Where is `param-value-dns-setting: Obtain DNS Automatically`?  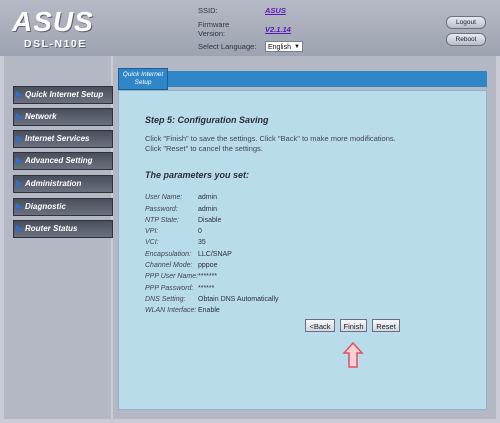 param-value-dns-setting: Obtain DNS Automatically is located at coordinates (238, 299).